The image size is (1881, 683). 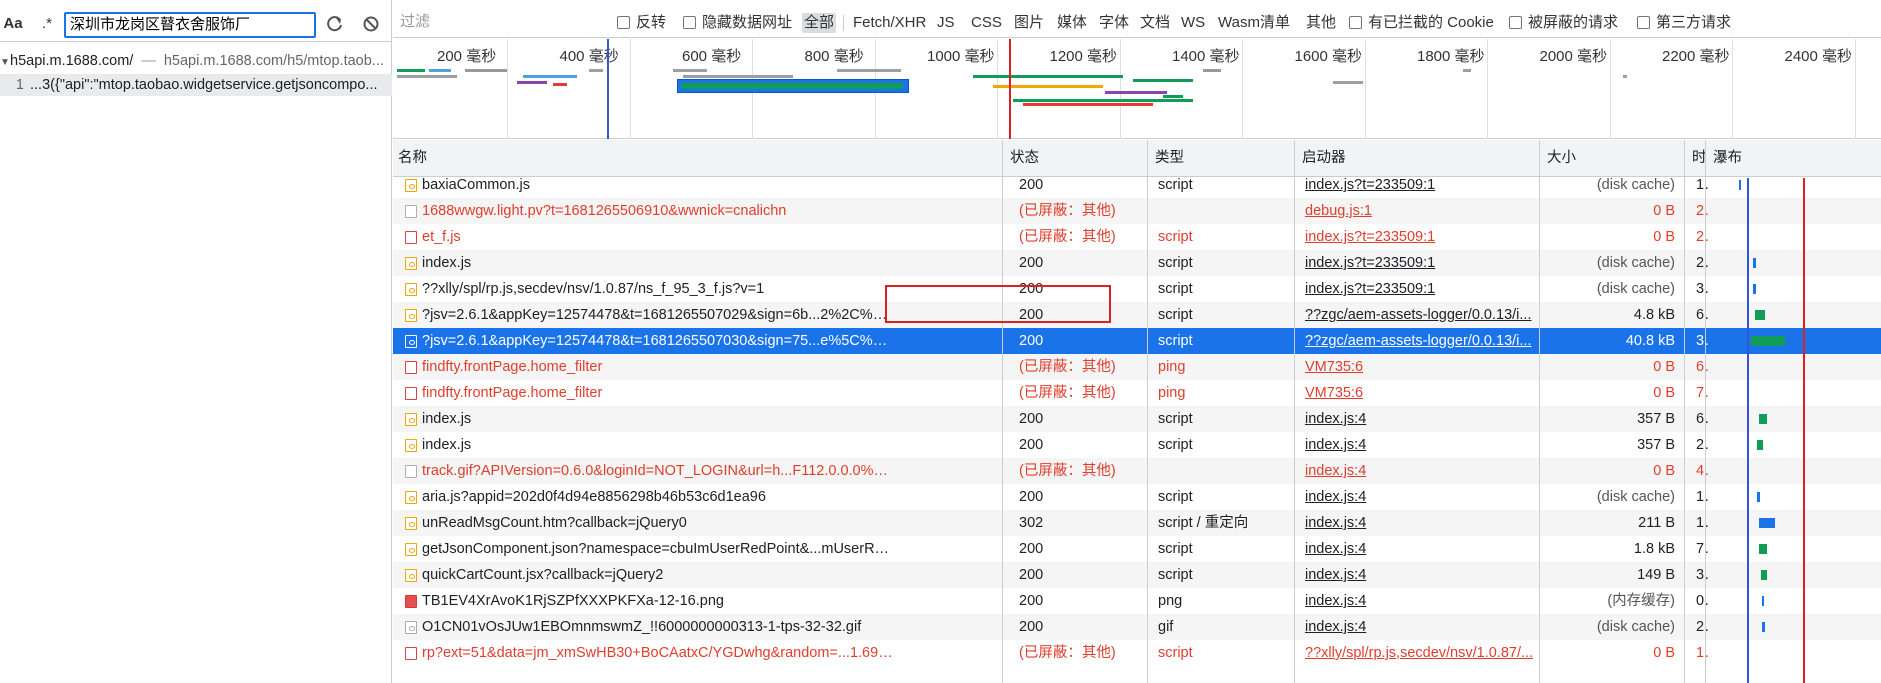 What do you see at coordinates (1275, 23) in the screenshot?
I see `type-filter-10: 清单` at bounding box center [1275, 23].